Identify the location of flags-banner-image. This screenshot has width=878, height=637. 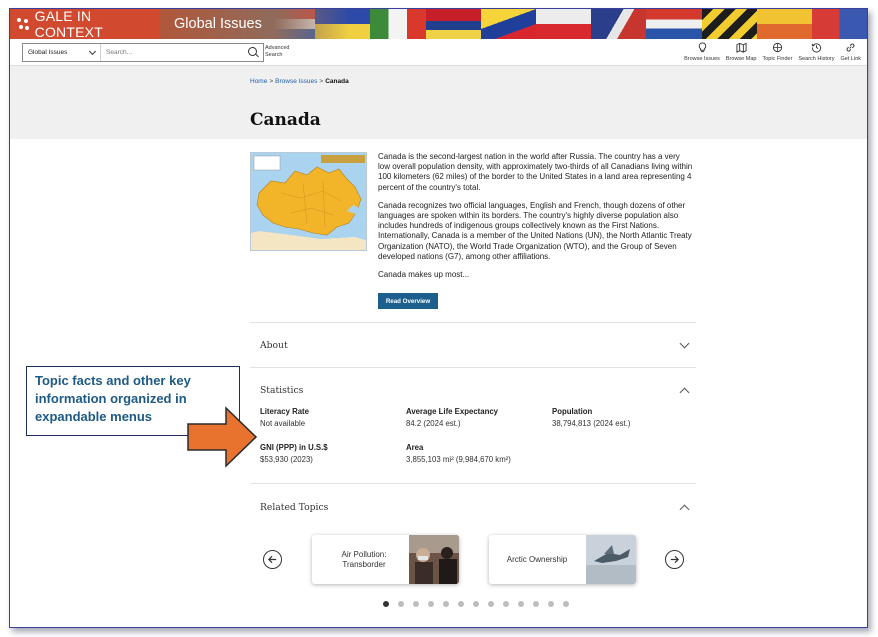
(563, 24).